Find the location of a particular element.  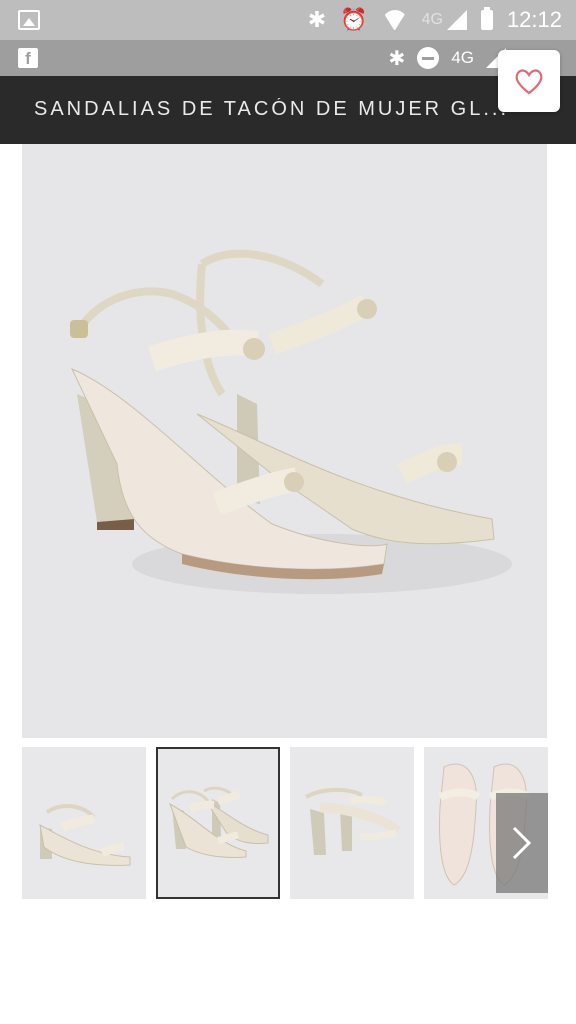

thumbnail-pair-view is located at coordinates (218, 823).